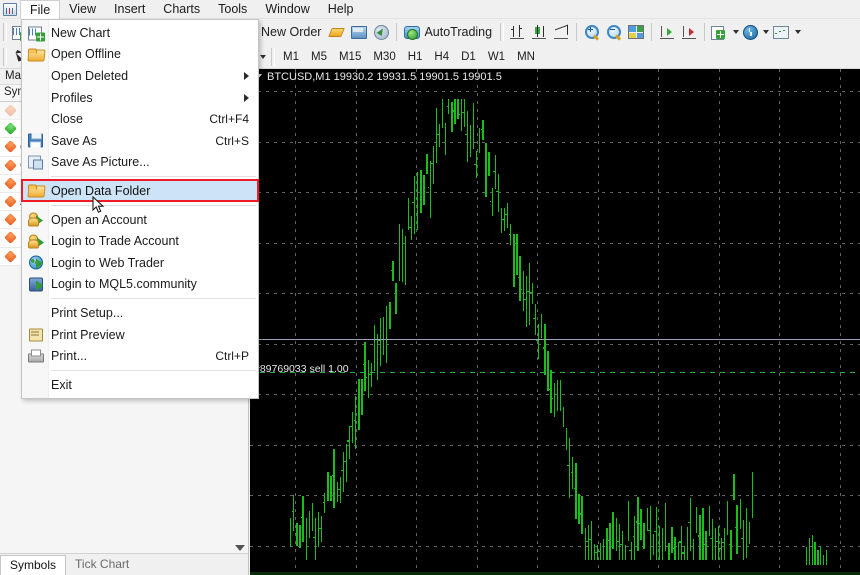 The image size is (860, 575). Describe the element at coordinates (140, 220) in the screenshot. I see `menu-item-open-an-account: Open an Account` at that location.